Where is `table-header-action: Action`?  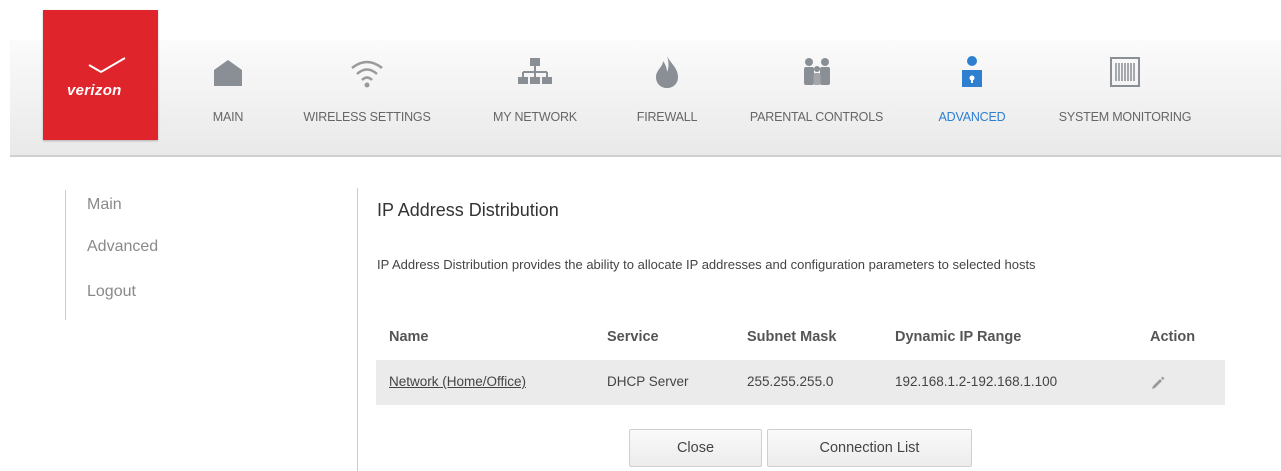
table-header-action: Action is located at coordinates (1173, 337).